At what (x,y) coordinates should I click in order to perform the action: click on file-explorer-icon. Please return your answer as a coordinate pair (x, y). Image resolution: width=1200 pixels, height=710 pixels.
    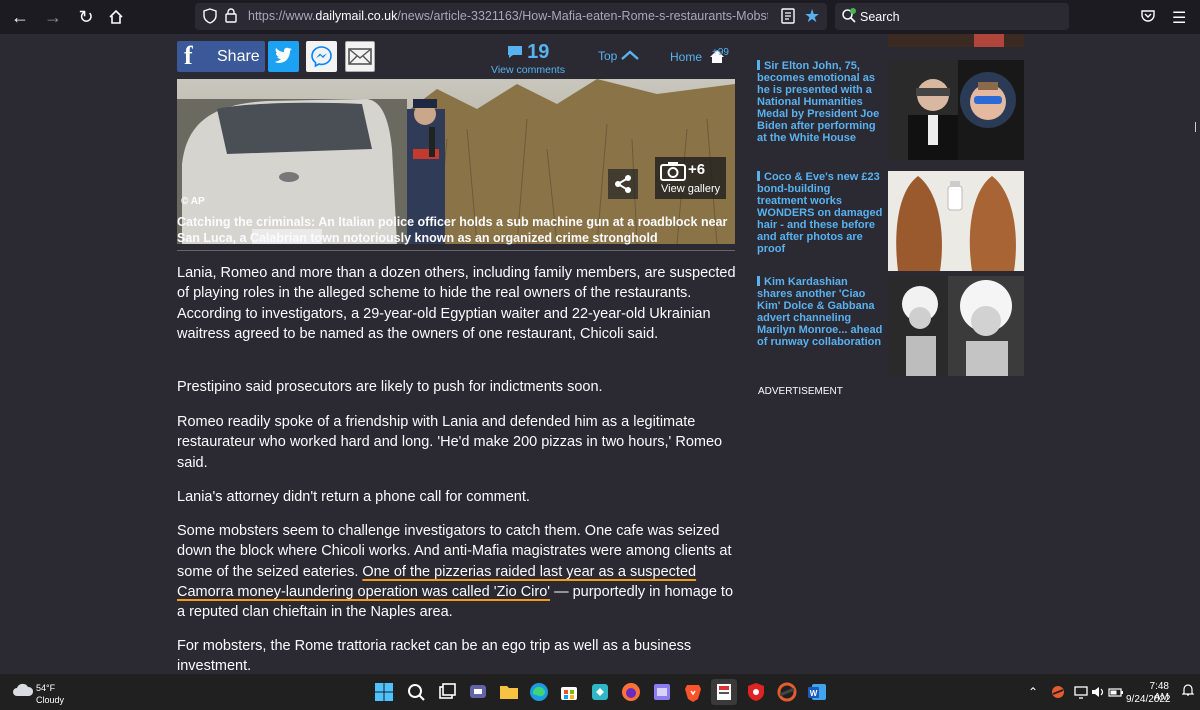
    Looking at the image, I should click on (509, 692).